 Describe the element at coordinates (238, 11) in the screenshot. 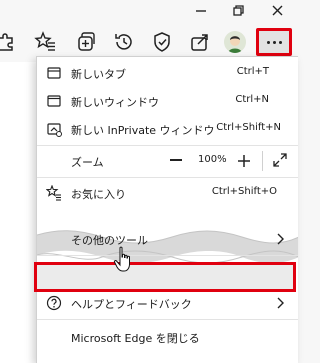

I see `restore-icon` at that location.